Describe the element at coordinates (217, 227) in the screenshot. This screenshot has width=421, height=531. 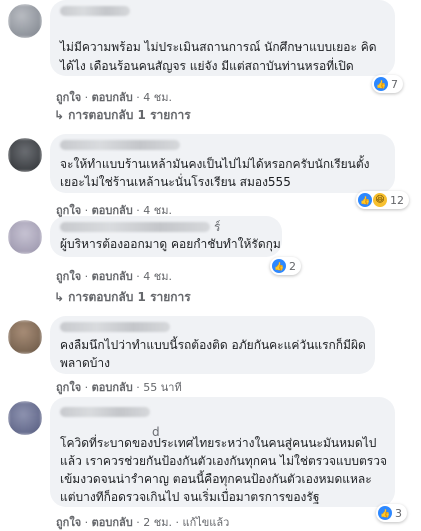
I see `commenter-name-tail: ร์` at that location.